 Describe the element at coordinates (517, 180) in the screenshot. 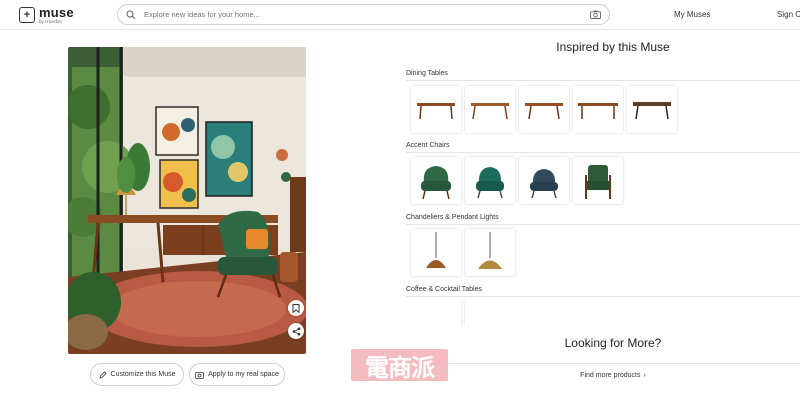

I see `accent-chairs-row` at that location.